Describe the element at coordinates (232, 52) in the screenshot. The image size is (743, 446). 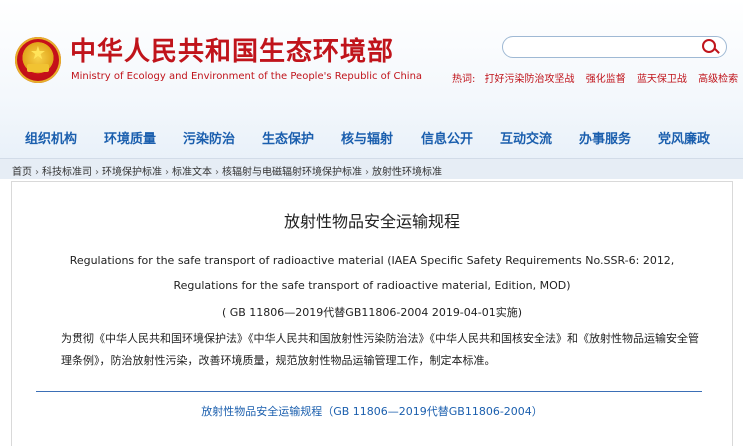
I see `site-title: 中华人民共和国生态环境部` at that location.